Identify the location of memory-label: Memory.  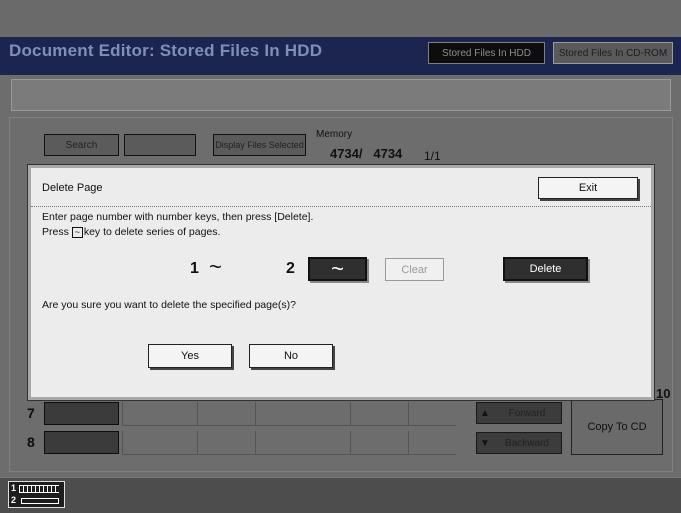
(334, 134).